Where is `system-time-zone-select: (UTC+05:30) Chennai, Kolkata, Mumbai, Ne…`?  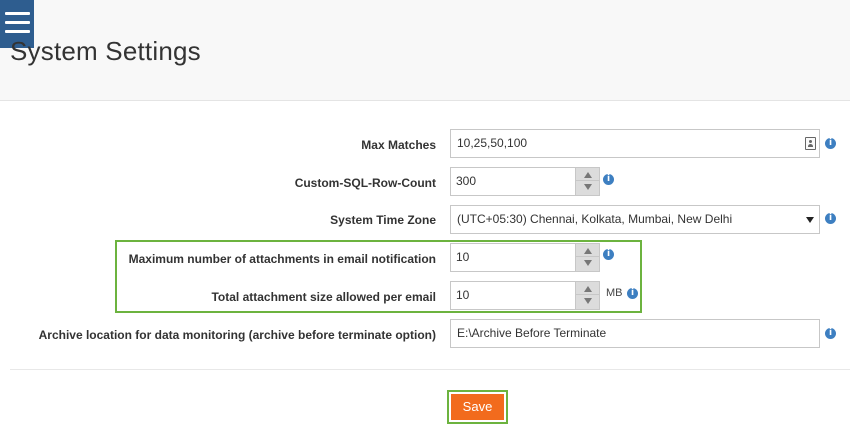 system-time-zone-select: (UTC+05:30) Chennai, Kolkata, Mumbai, Ne… is located at coordinates (635, 219).